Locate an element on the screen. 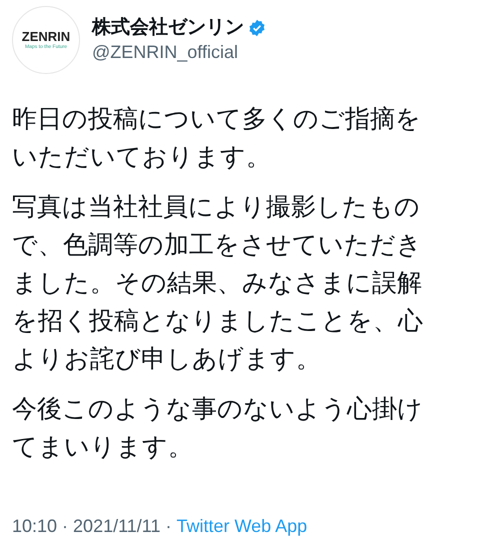  account-name: 株式会社ゼンリン is located at coordinates (168, 28).